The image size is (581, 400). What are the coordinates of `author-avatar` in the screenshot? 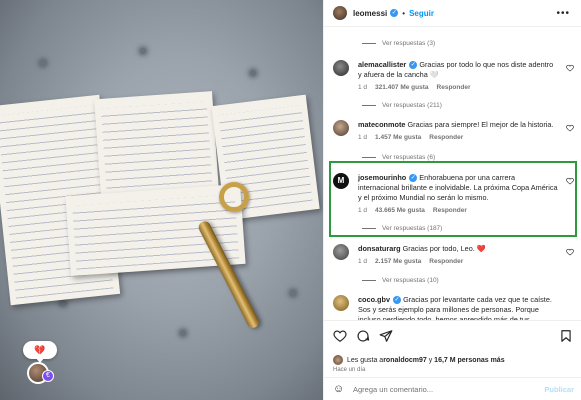 It's located at (340, 13).